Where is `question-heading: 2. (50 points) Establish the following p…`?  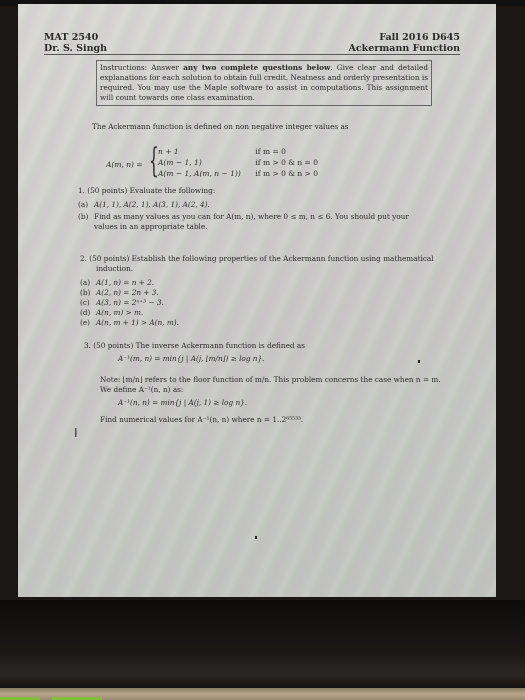 question-heading: 2. (50 points) Establish the following p… is located at coordinates (257, 258).